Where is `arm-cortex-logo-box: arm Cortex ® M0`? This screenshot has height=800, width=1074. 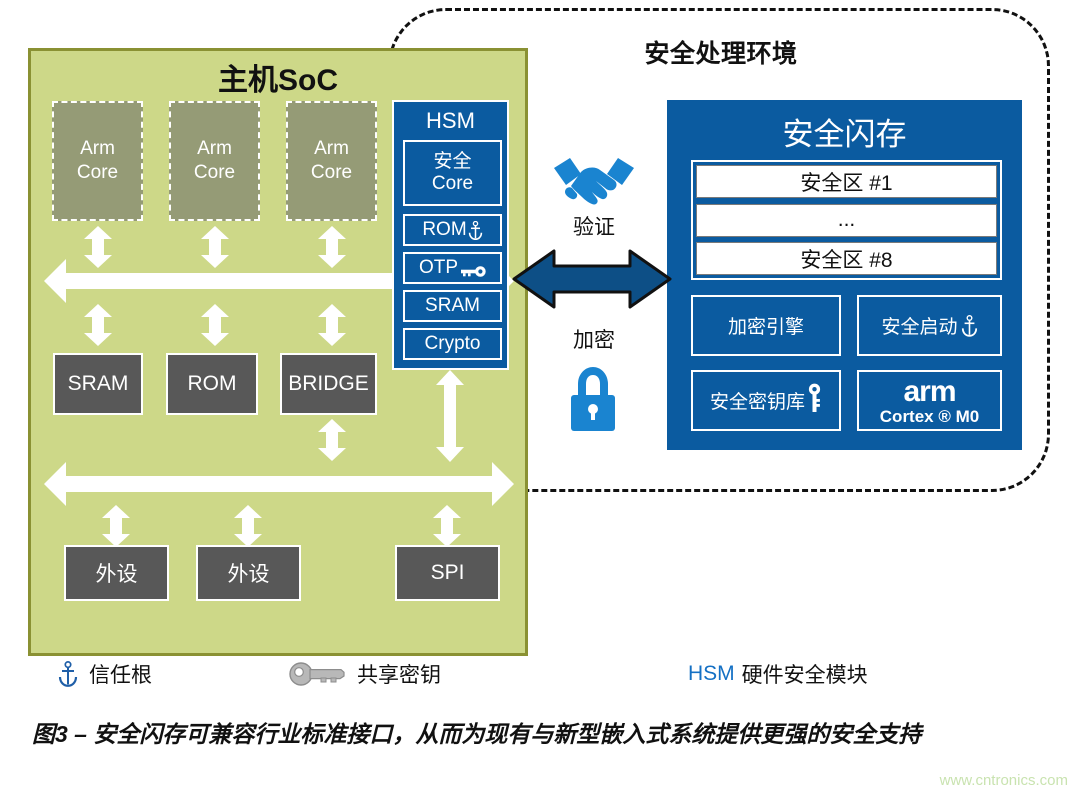 arm-cortex-logo-box: arm Cortex ® M0 is located at coordinates (929, 400).